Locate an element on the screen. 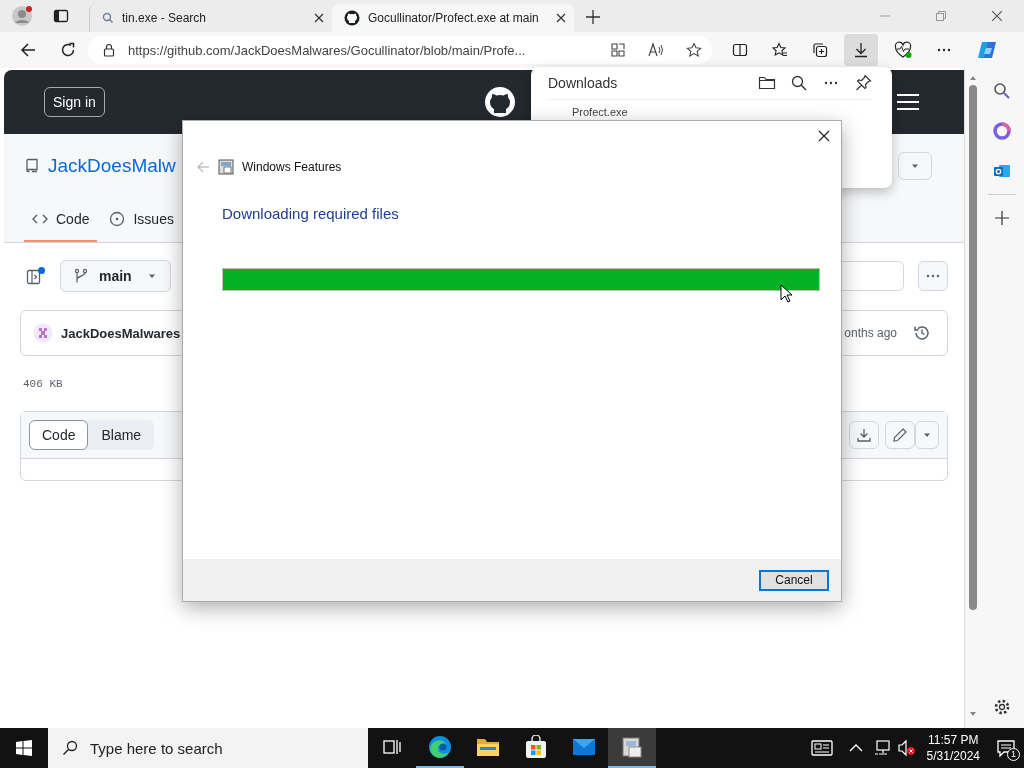  file-tree-icon is located at coordinates (36, 276).